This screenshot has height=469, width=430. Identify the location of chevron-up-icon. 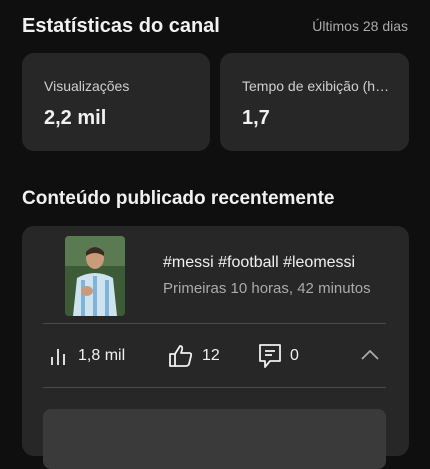
(370, 357).